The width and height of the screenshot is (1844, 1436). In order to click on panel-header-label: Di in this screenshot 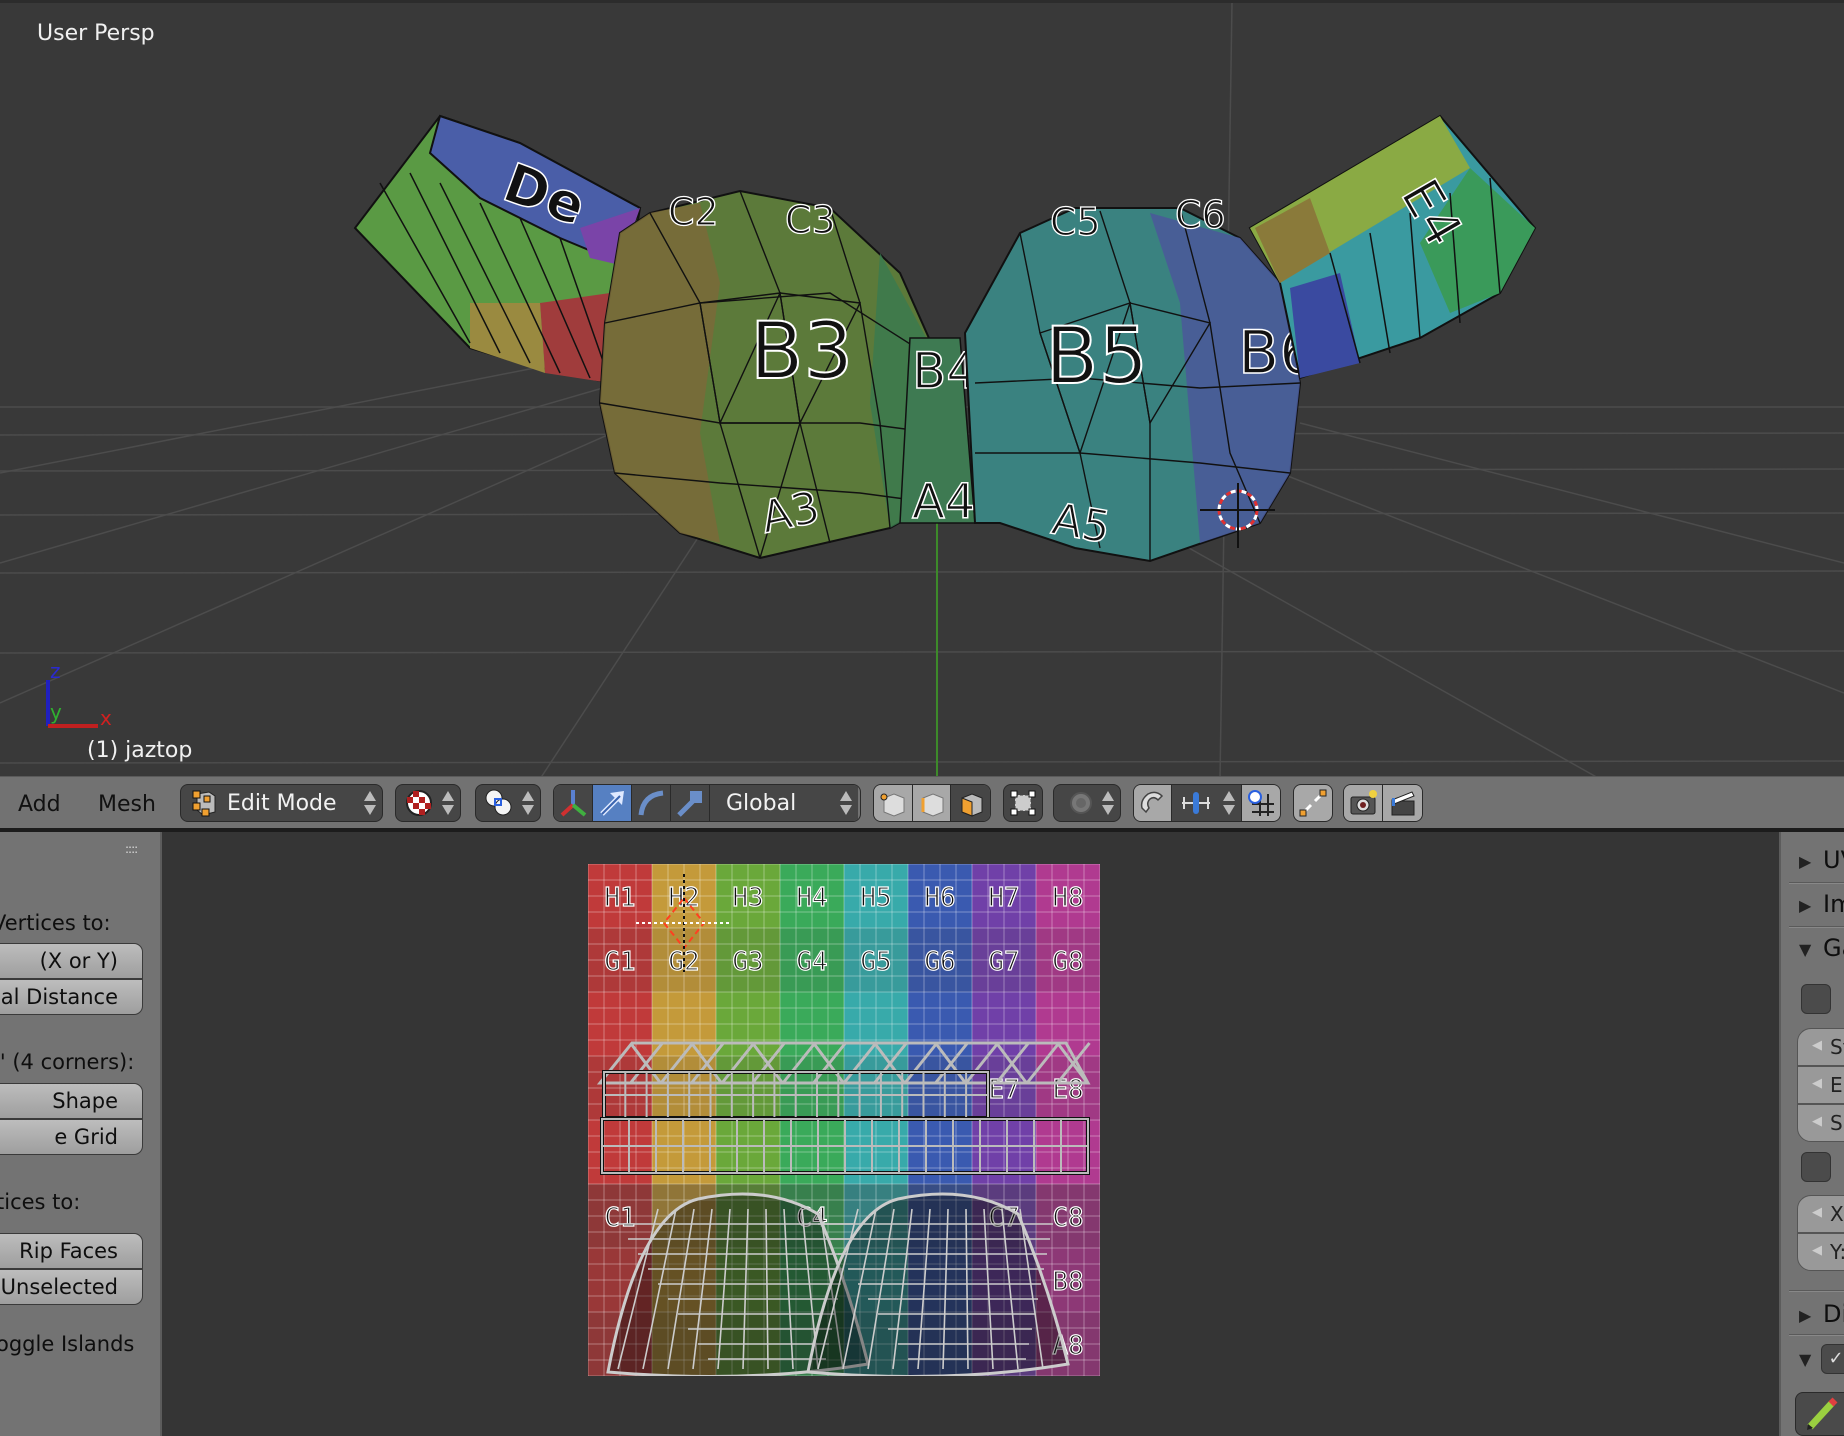, I will do `click(1833, 1314)`.